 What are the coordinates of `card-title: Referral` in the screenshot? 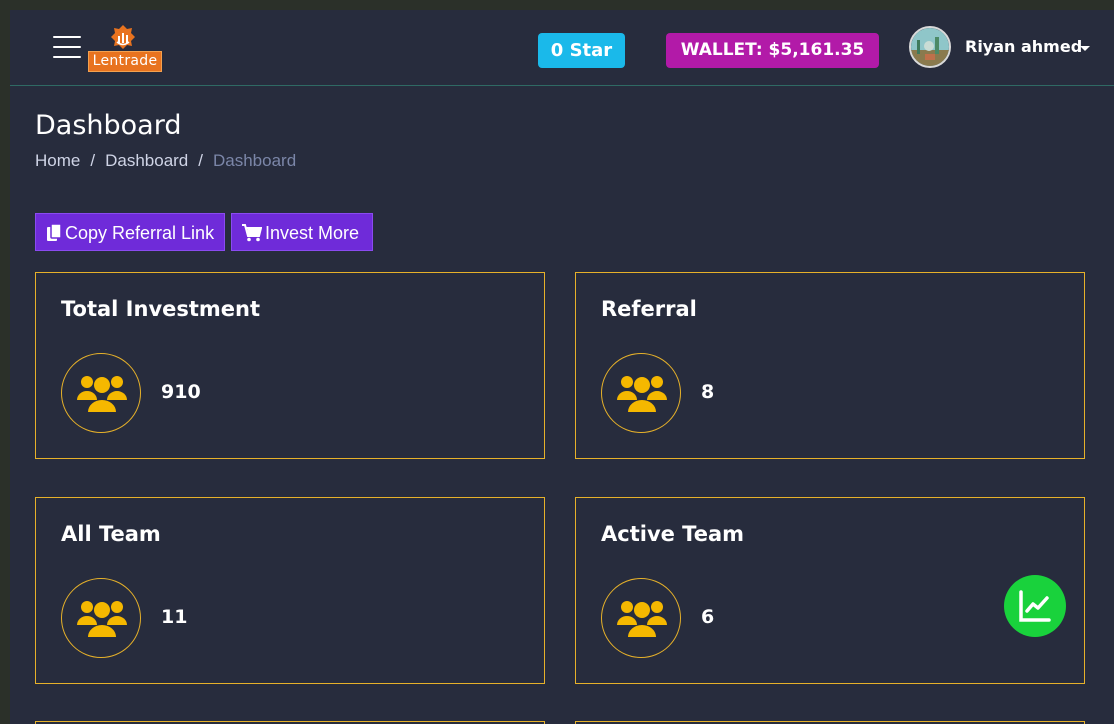 It's located at (649, 309).